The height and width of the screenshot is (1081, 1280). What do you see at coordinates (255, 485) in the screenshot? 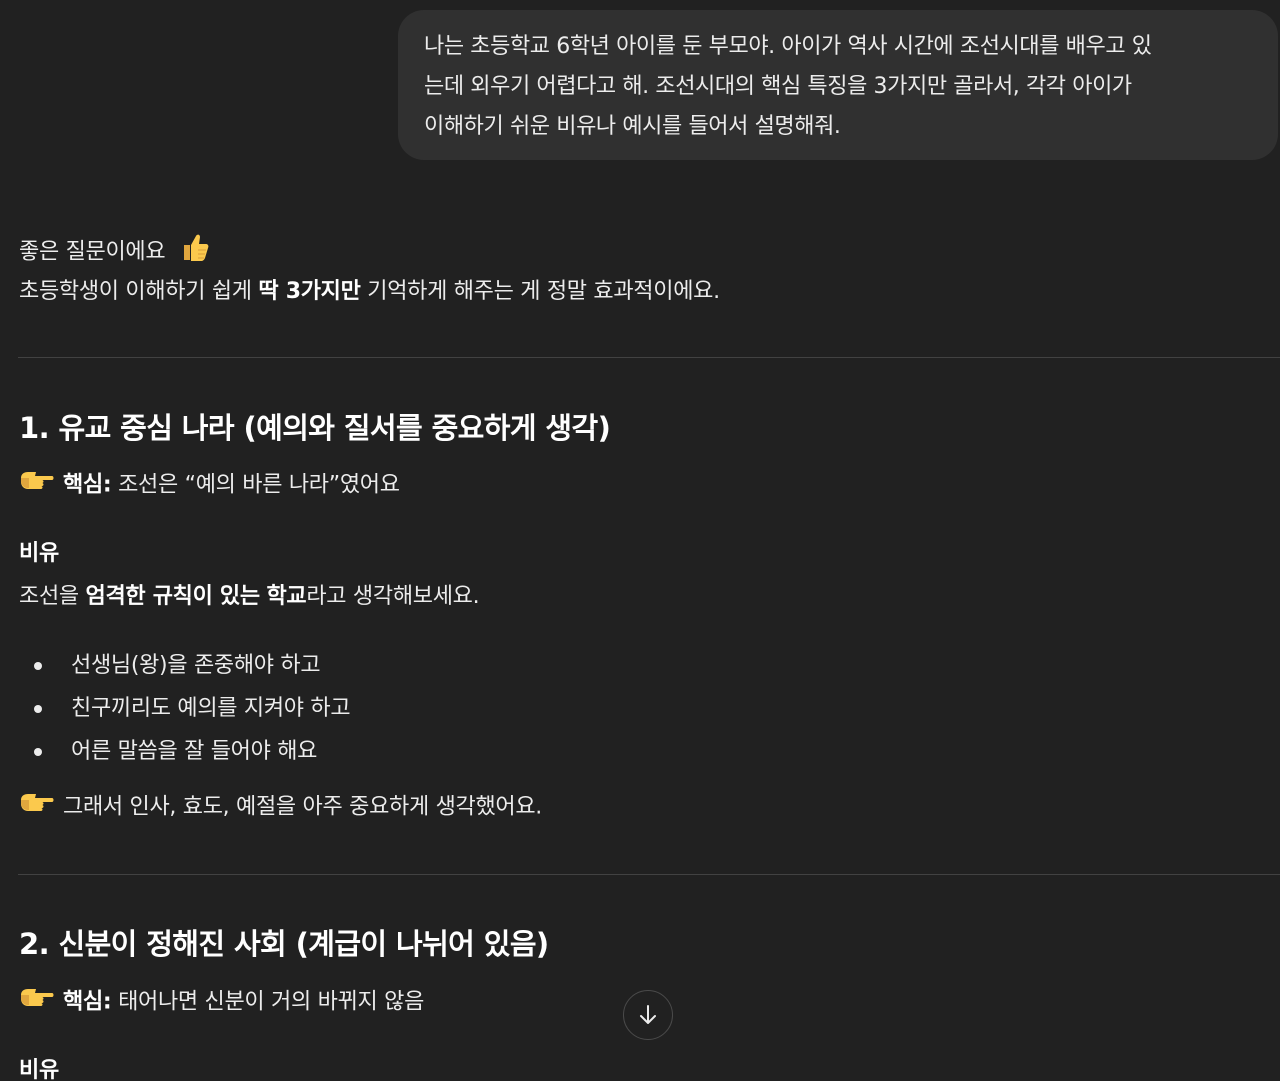
I see `core-text: 조선은 “예의 바른 나라”였어요` at bounding box center [255, 485].